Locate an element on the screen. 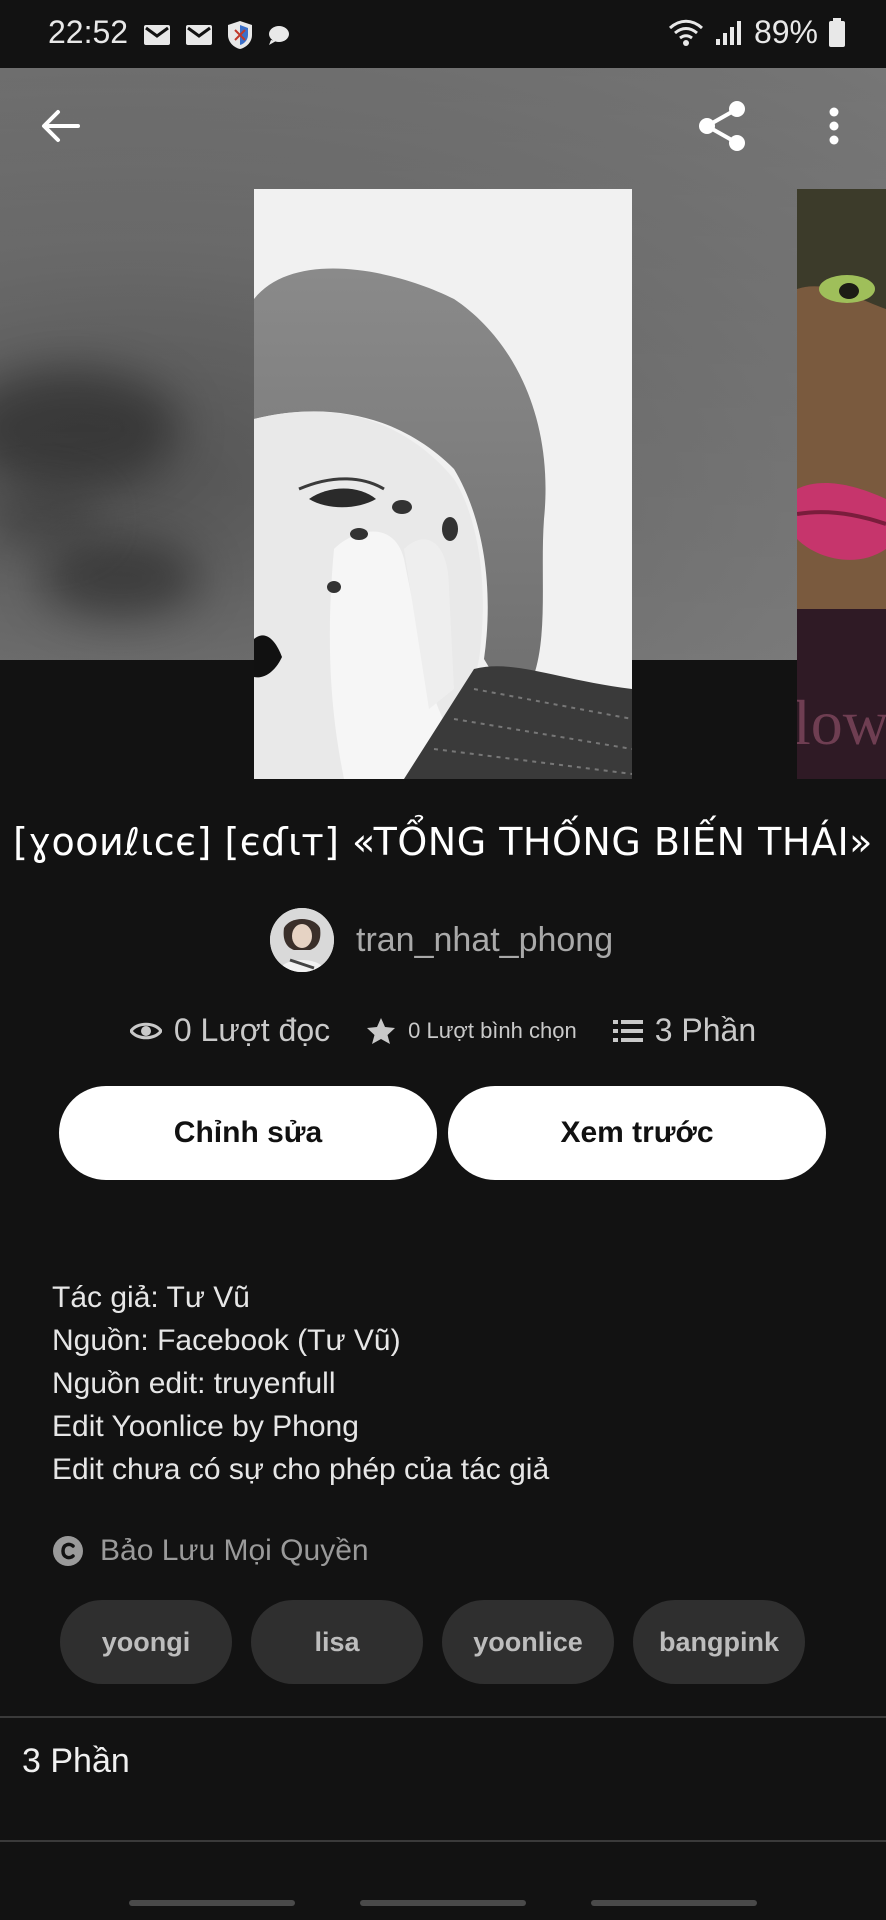 The image size is (886, 1920). votes-stat: 0 Lượt bình chọn is located at coordinates (471, 1031).